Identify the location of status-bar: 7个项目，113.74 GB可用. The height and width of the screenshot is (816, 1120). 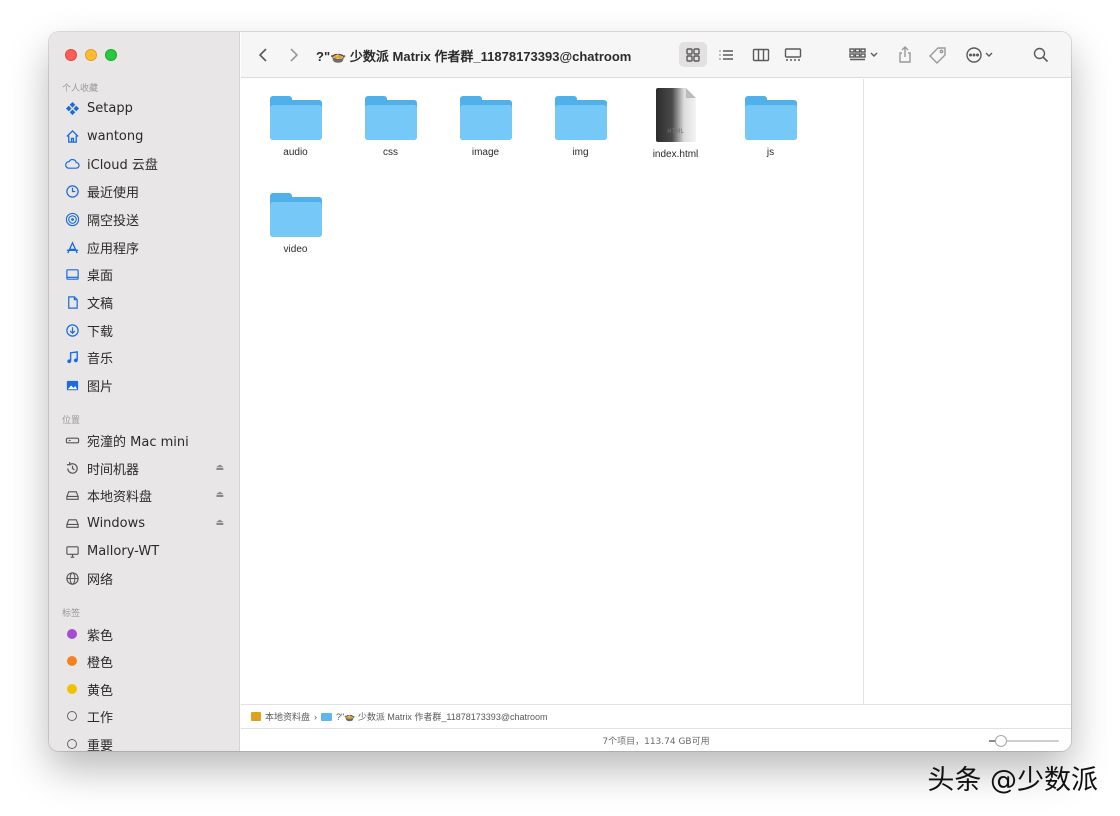
(656, 739).